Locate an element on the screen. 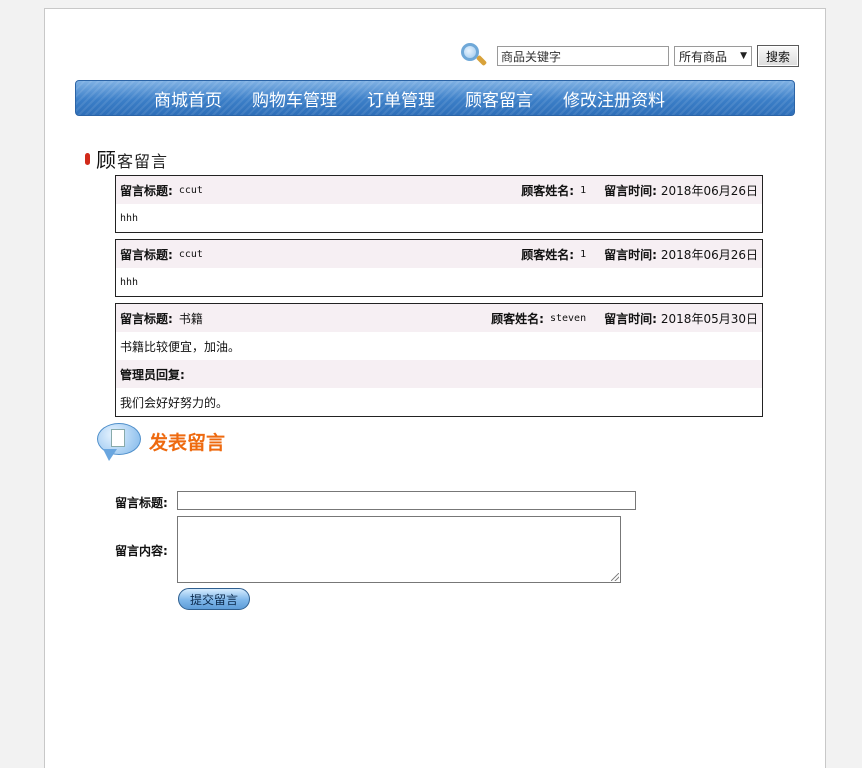  msg-content-value: 书籍比较便宜，加油。 is located at coordinates (180, 346).